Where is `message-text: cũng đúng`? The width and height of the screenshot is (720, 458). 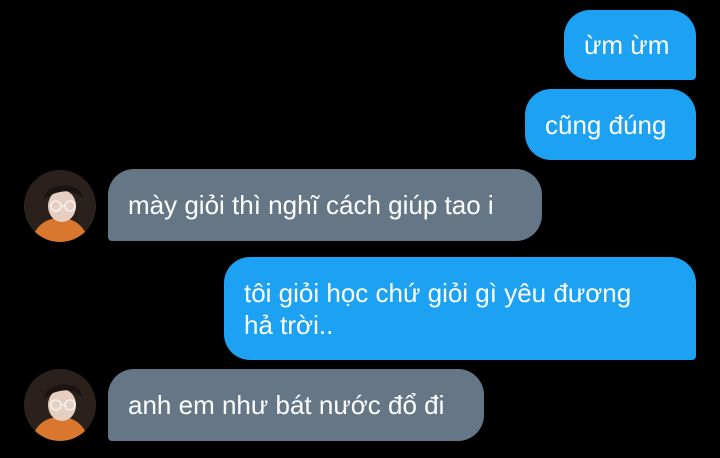 message-text: cũng đúng is located at coordinates (606, 125).